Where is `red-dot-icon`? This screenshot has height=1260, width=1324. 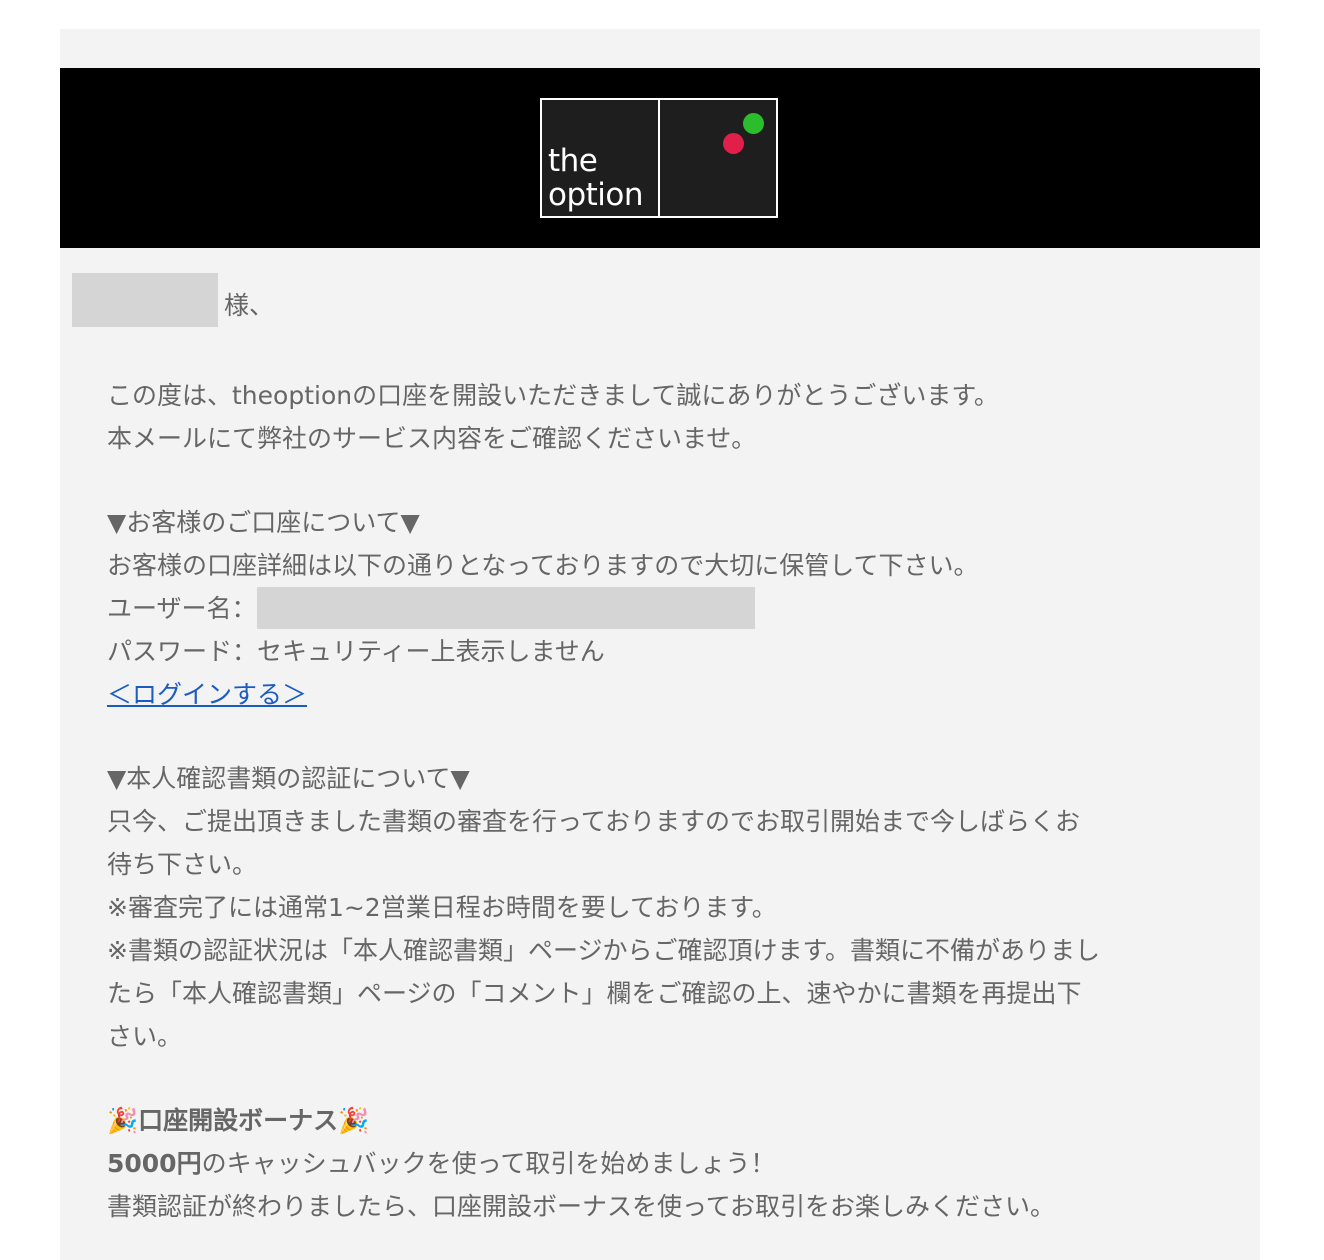 red-dot-icon is located at coordinates (733, 143).